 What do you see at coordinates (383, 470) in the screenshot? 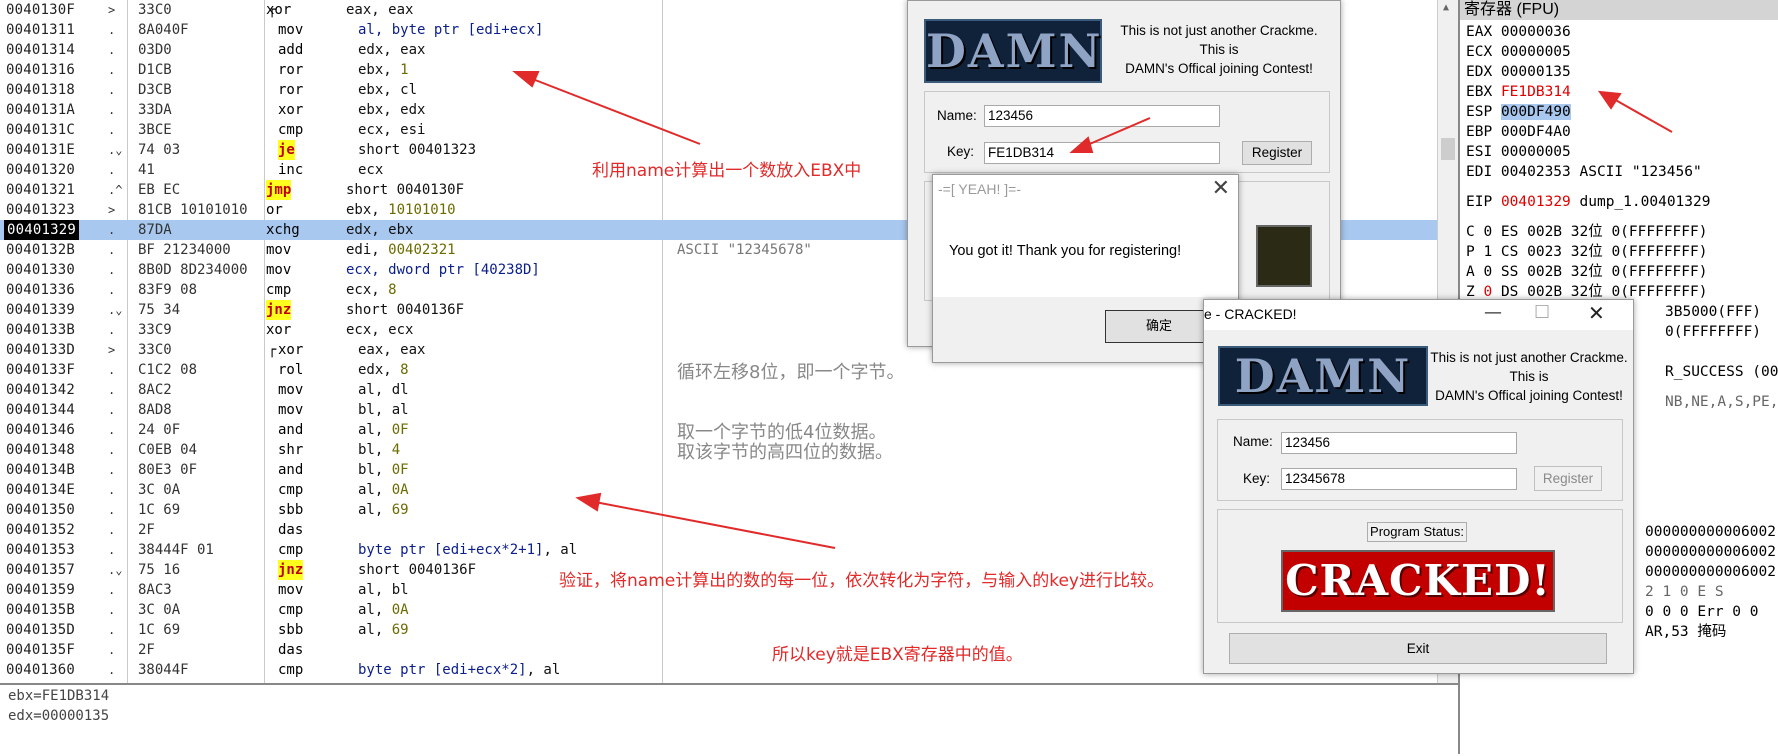
I see `row-operands: bl, 0F` at bounding box center [383, 470].